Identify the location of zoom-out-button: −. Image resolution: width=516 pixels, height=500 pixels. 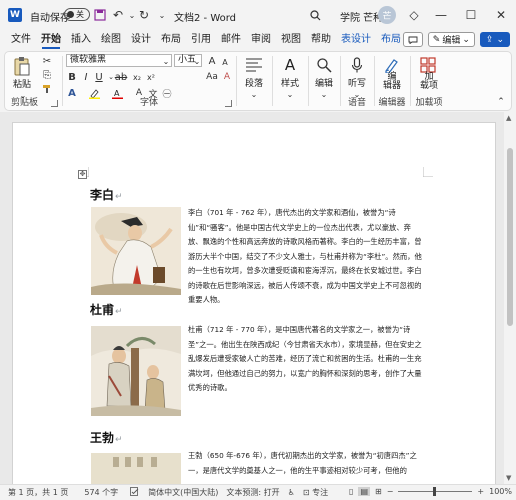
(390, 491).